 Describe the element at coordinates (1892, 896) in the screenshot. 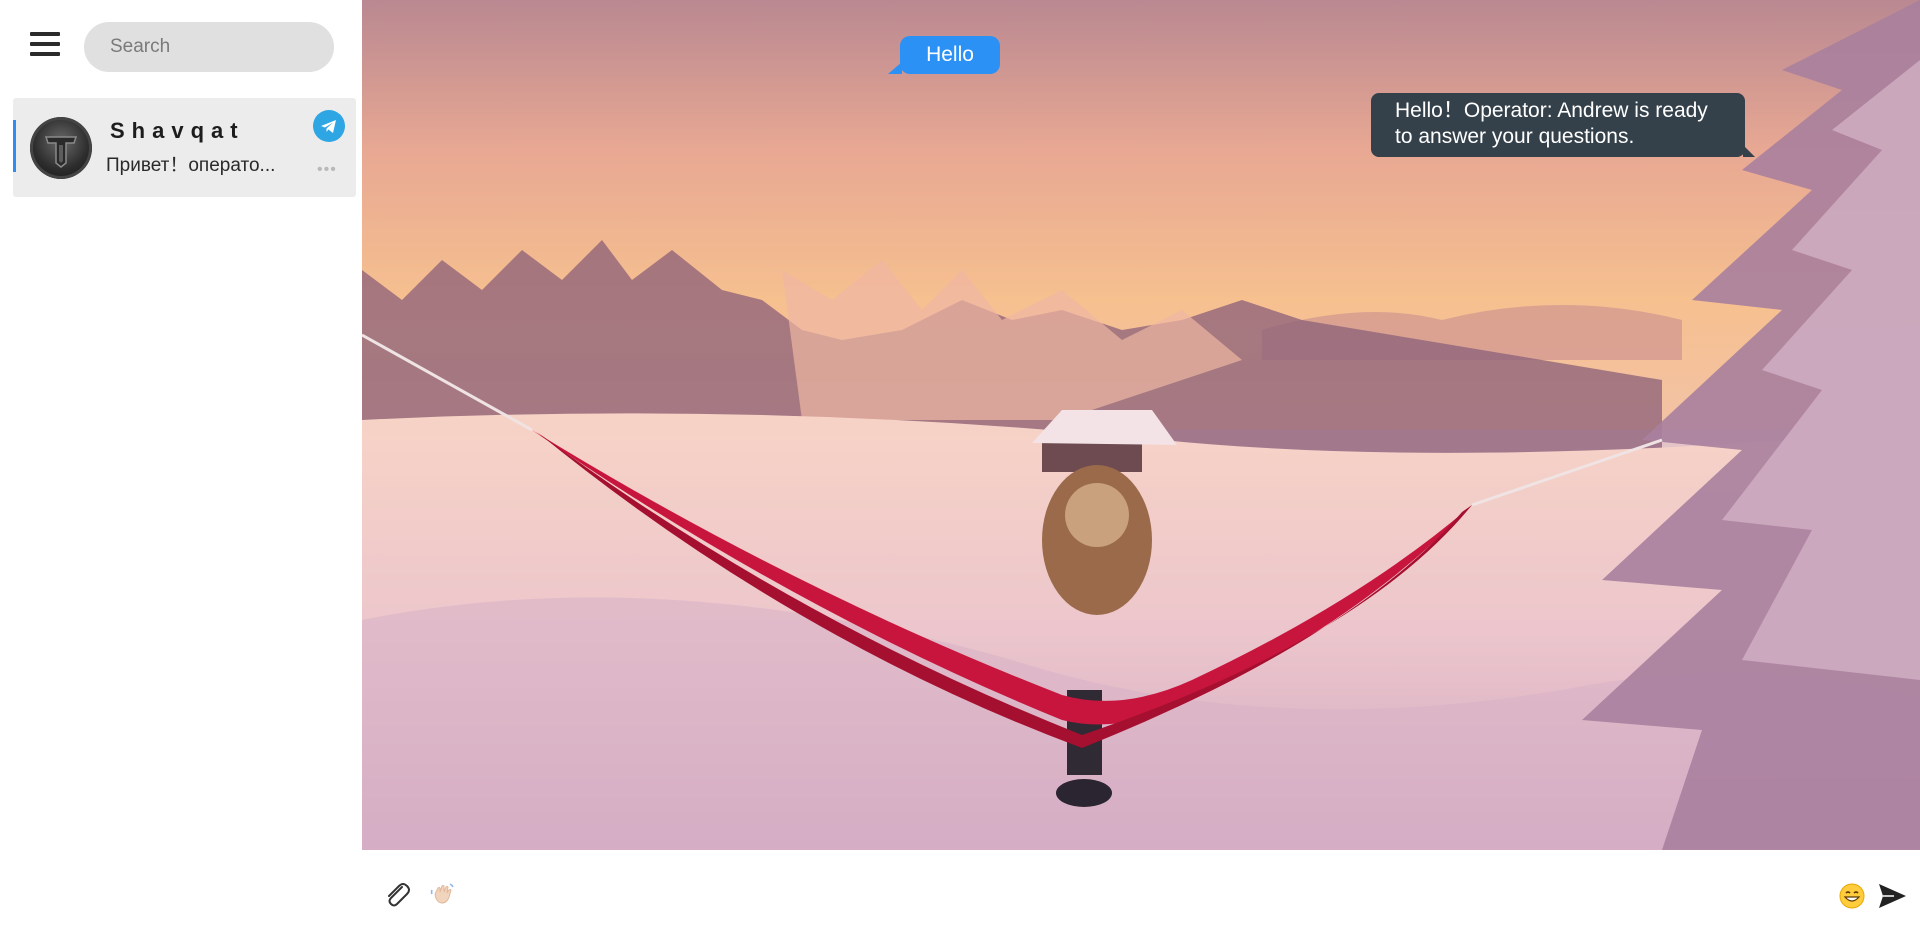

I see `send-icon` at that location.